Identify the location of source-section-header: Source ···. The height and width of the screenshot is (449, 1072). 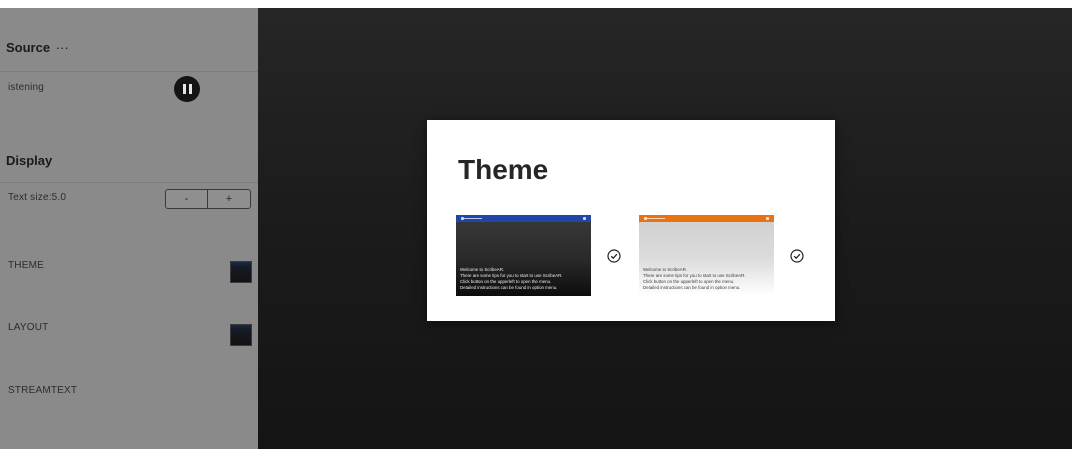
(37, 47).